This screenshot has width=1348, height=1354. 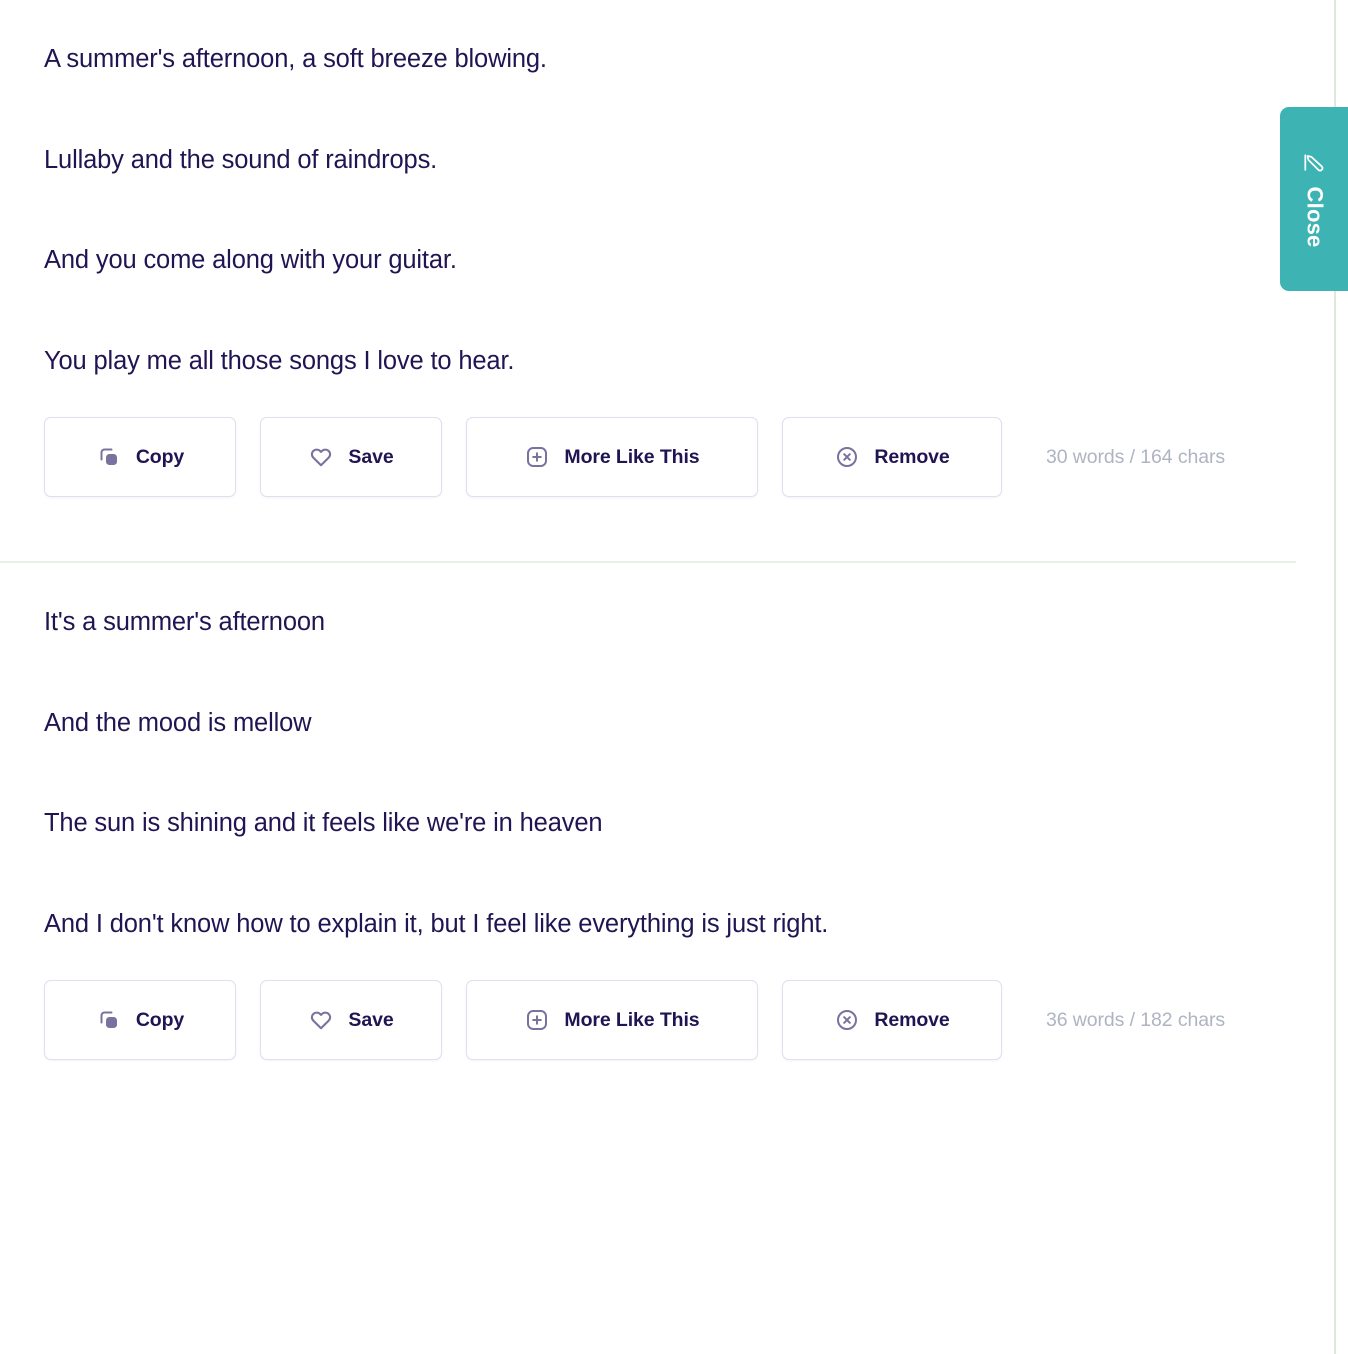 What do you see at coordinates (1136, 456) in the screenshot?
I see `word-char-count: 30 words / 164 chars` at bounding box center [1136, 456].